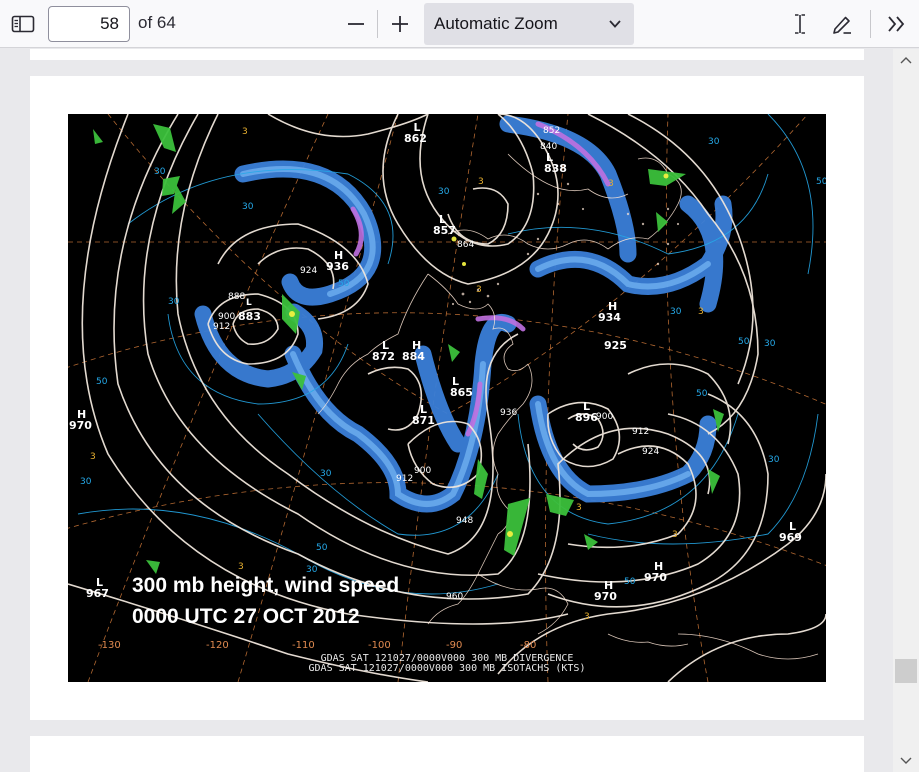 The height and width of the screenshot is (772, 919). I want to click on longitude-label: -130, so click(109, 645).